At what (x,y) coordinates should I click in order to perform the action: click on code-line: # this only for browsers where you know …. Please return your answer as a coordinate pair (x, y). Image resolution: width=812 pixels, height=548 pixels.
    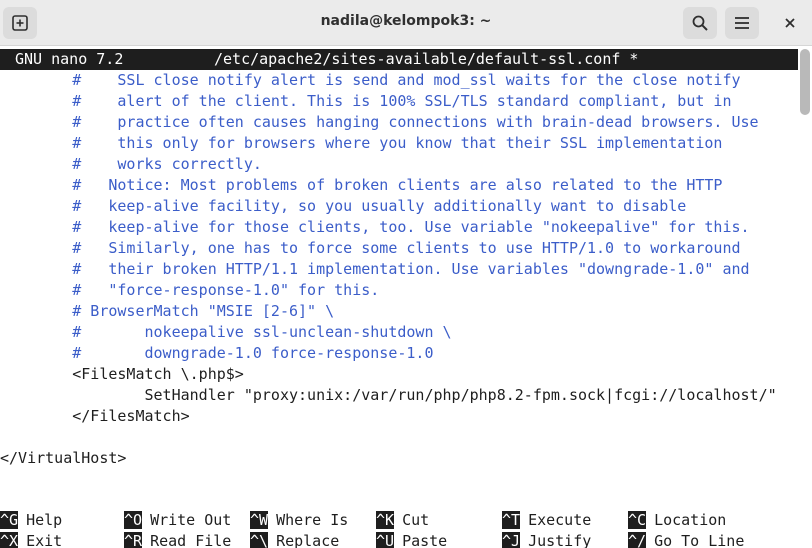
    Looking at the image, I should click on (361, 143).